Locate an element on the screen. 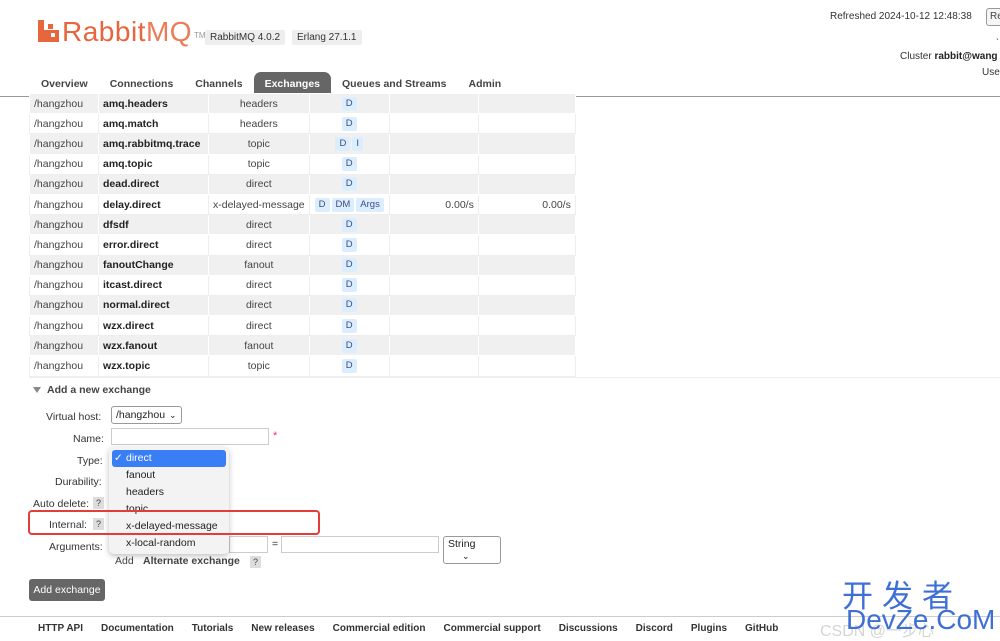 Image resolution: width=1000 pixels, height=641 pixels. exchange-name-link: amq.match is located at coordinates (153, 124).